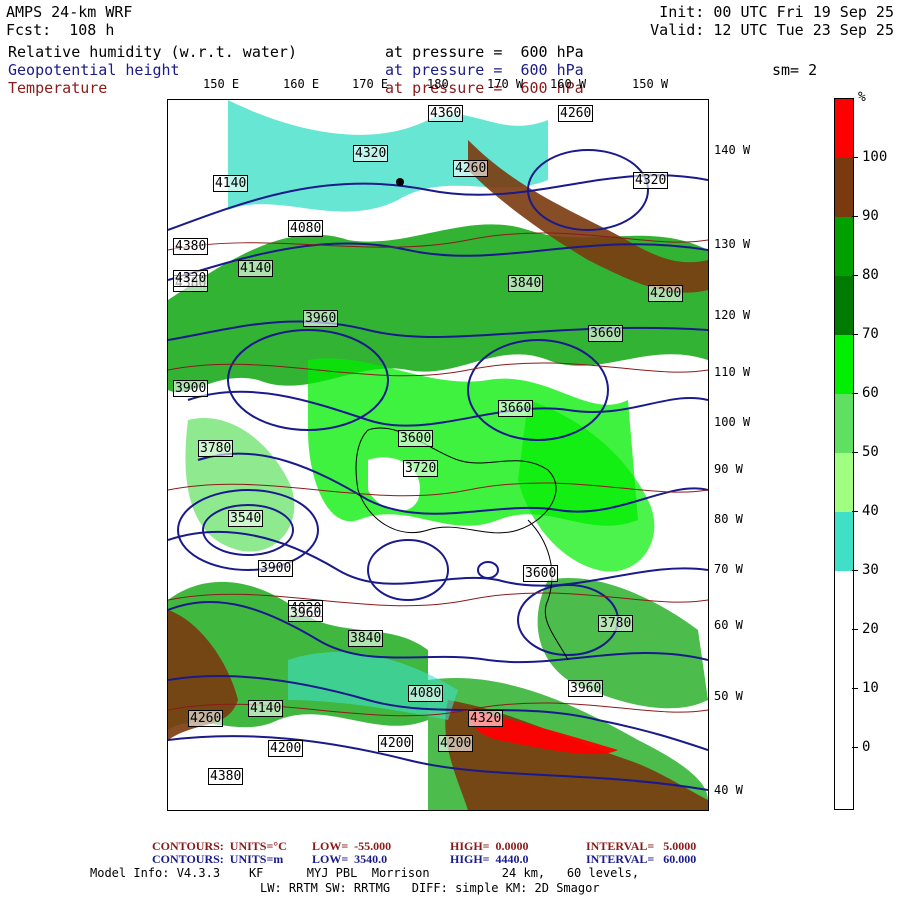 The height and width of the screenshot is (900, 900). What do you see at coordinates (862, 97) in the screenshot?
I see `colorbar-unit: %` at bounding box center [862, 97].